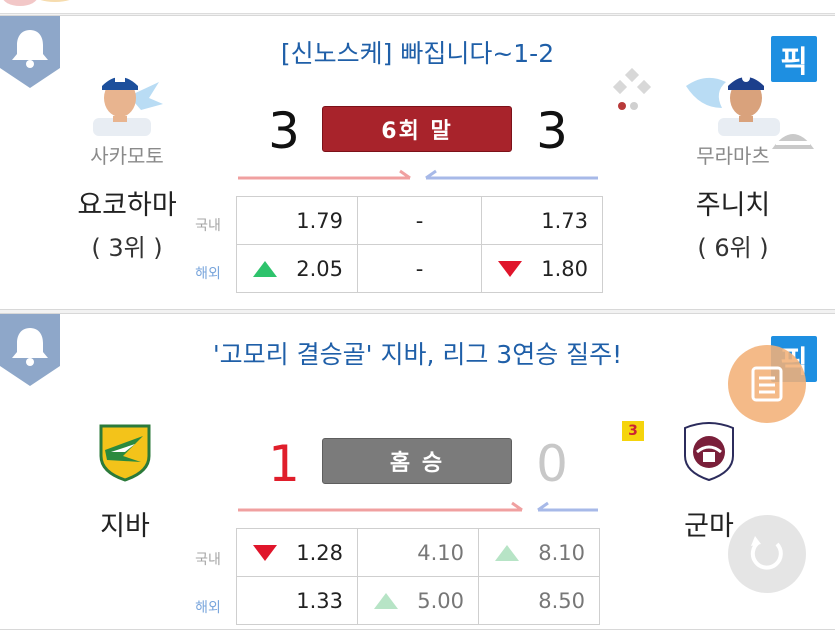  What do you see at coordinates (793, 141) in the screenshot?
I see `stadium-dome-icon` at bounding box center [793, 141].